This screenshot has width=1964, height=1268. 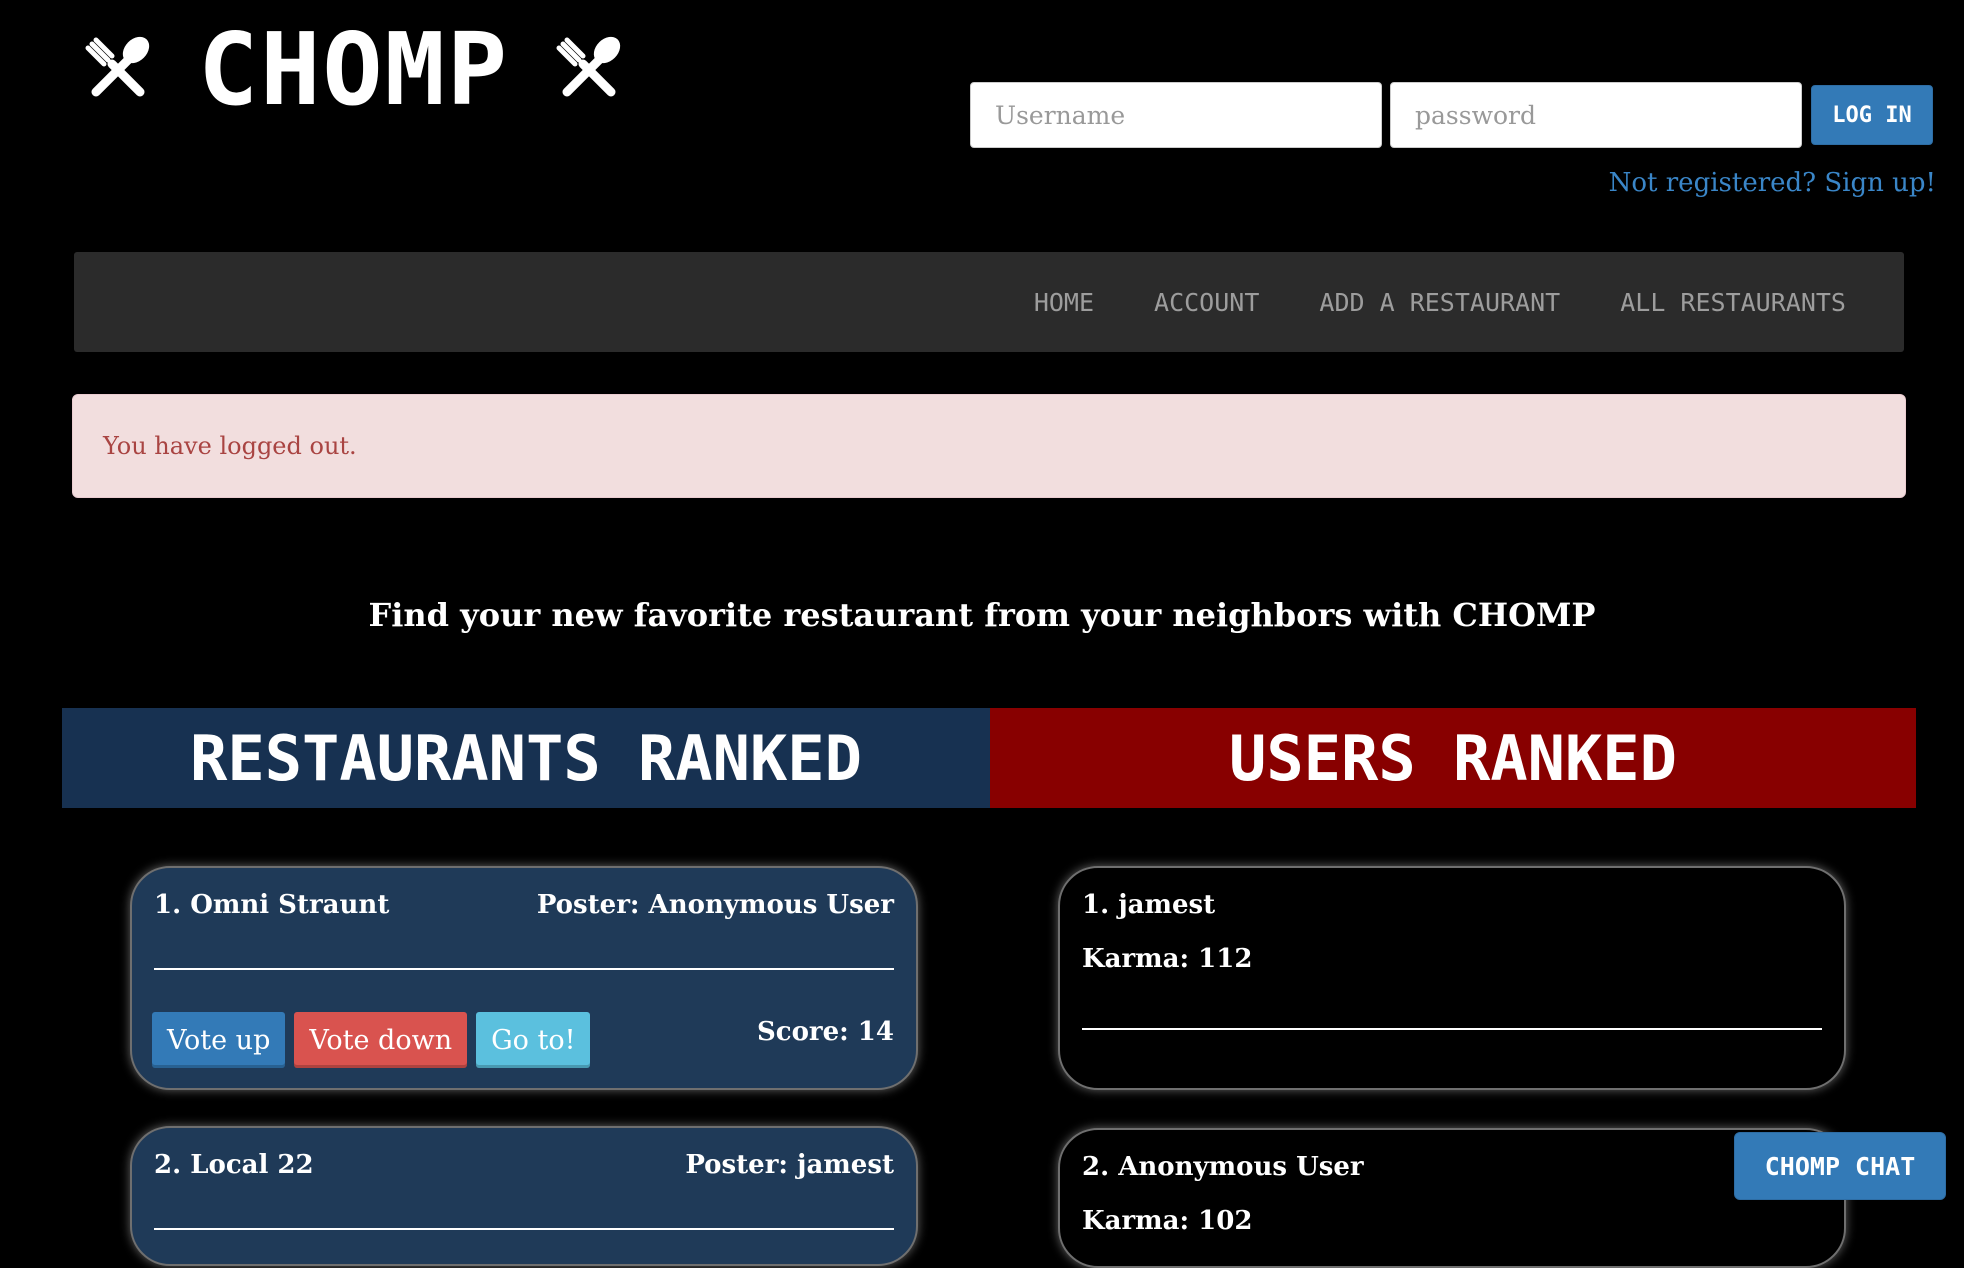 I want to click on nav-add-restaurant: ADD A RESTAURANT, so click(x=1439, y=302).